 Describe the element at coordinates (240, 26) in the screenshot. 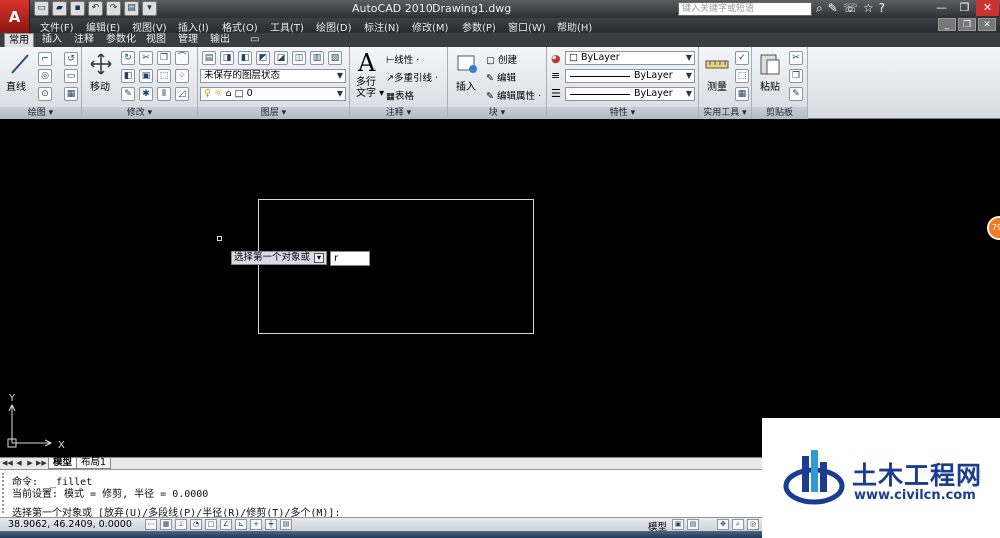

I see `menu-format: 格式(O)` at that location.